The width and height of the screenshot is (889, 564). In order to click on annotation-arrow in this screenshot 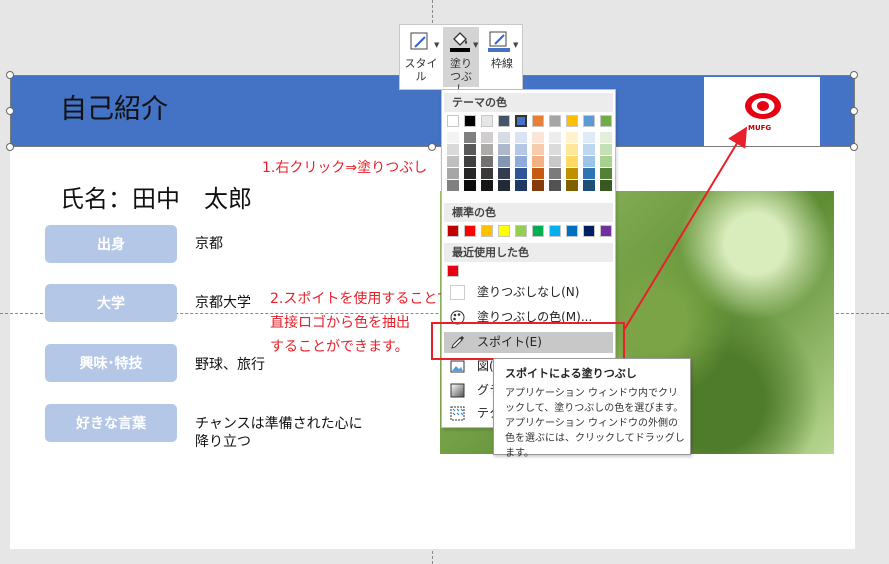, I will do `click(685, 228)`.